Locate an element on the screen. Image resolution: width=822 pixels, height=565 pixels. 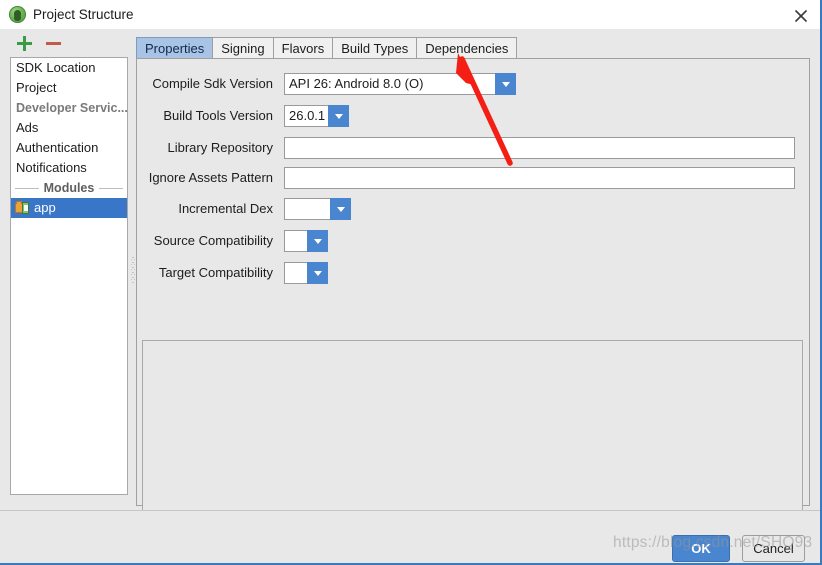
ignore-assets-pattern-input is located at coordinates (539, 178).